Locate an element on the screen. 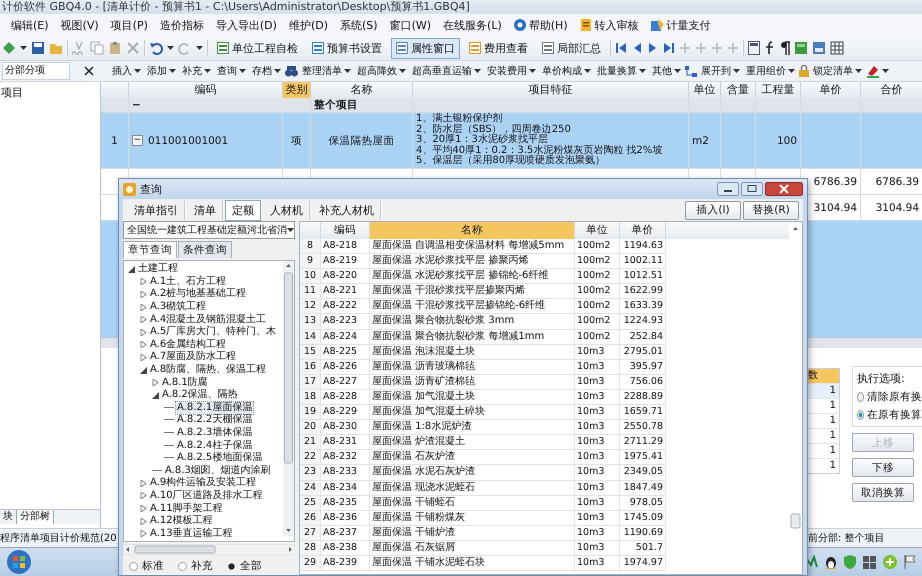 The image size is (922, 576). first-icon is located at coordinates (621, 48).